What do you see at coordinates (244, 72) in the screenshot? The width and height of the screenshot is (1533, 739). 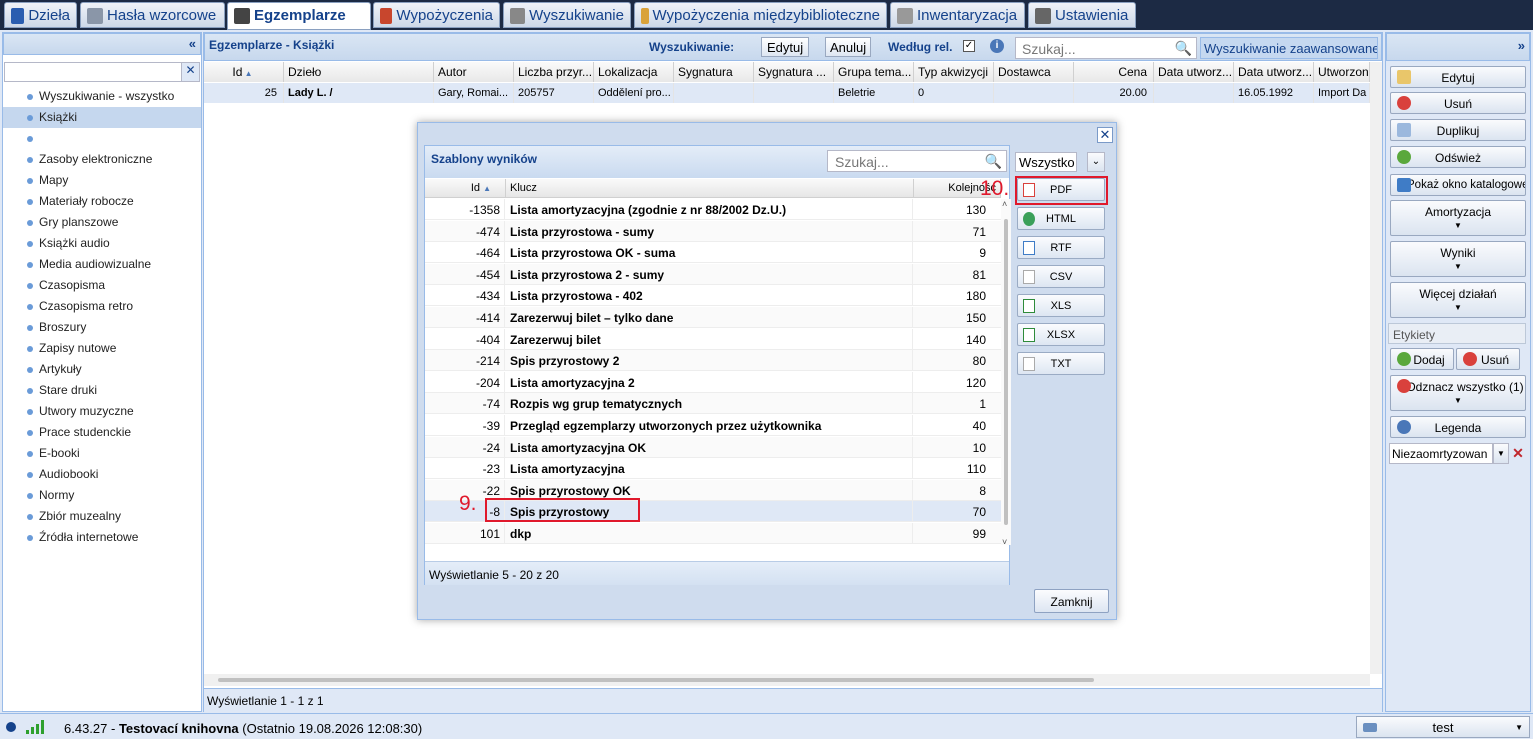 I see `column-header: Id ▲` at bounding box center [244, 72].